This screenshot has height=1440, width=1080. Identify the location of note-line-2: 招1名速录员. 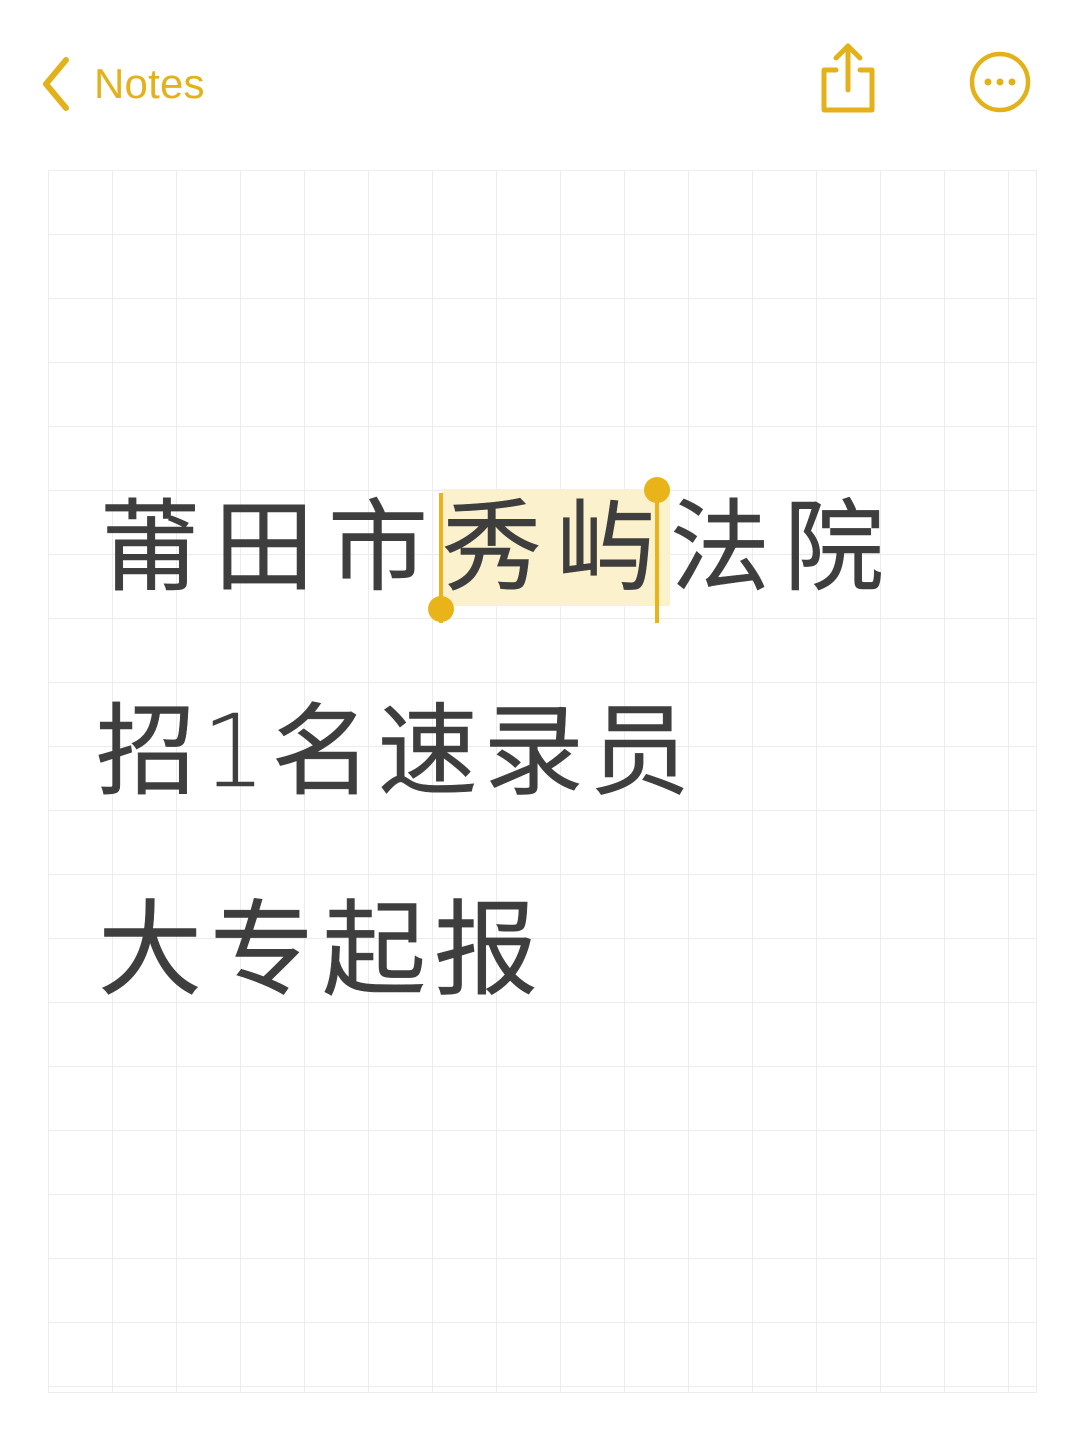
(396, 752).